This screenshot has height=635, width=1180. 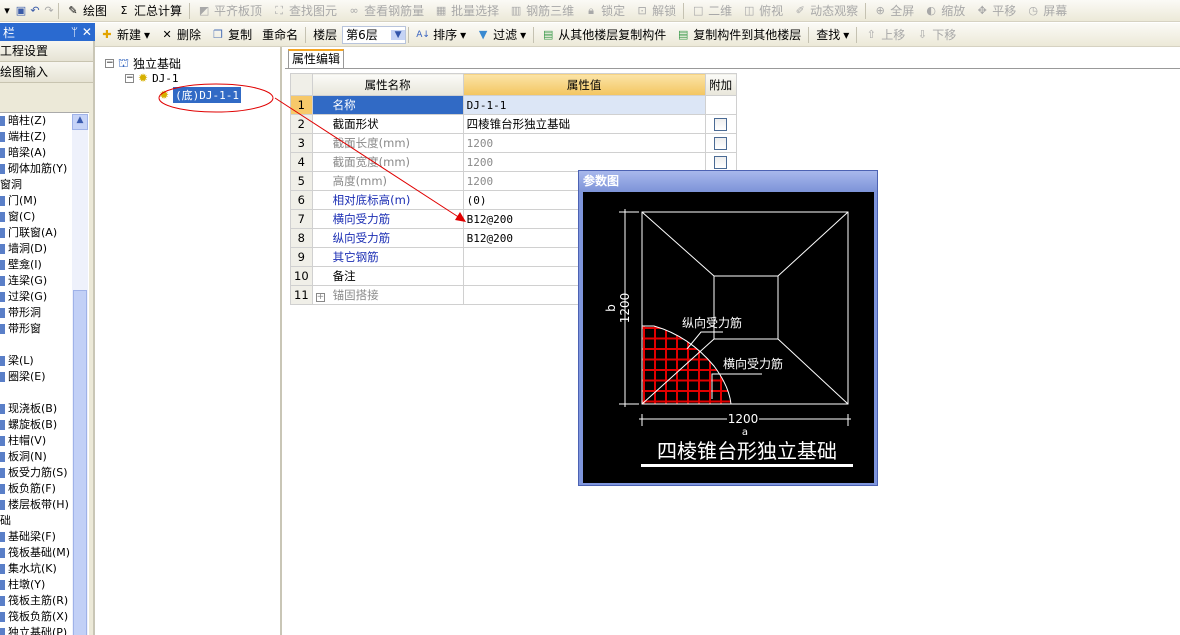 I want to click on 3d-icon: ▥, so click(x=516, y=10).